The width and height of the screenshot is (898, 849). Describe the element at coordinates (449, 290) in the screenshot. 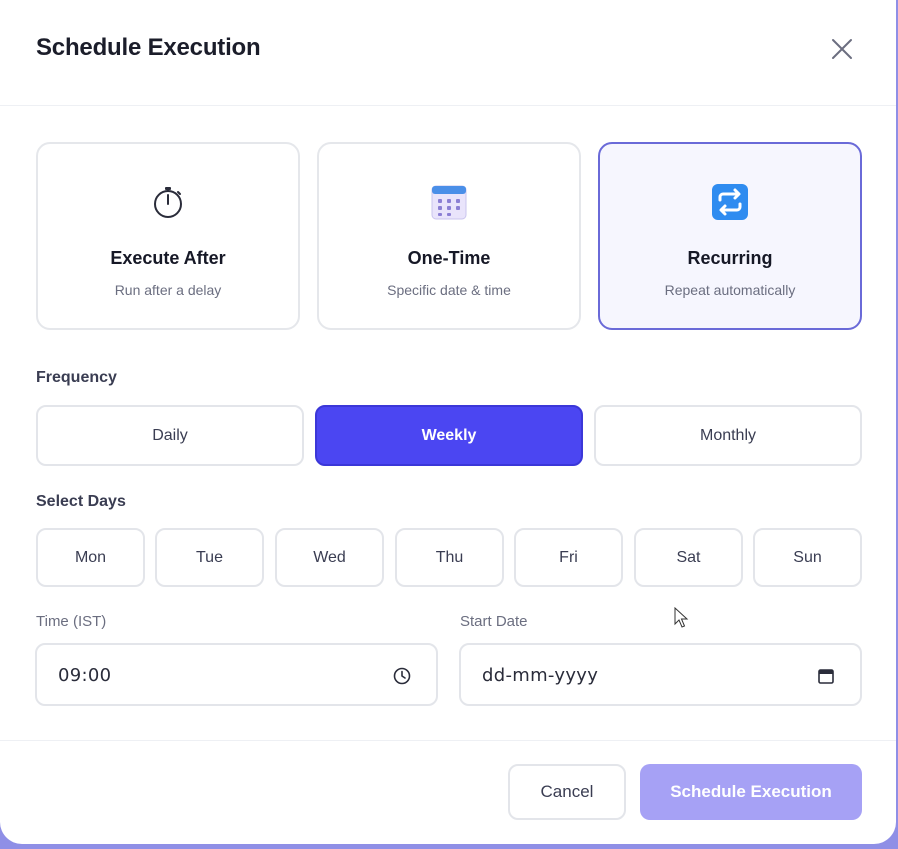

I see `schedule-type-subtitle: Specific date & time` at that location.